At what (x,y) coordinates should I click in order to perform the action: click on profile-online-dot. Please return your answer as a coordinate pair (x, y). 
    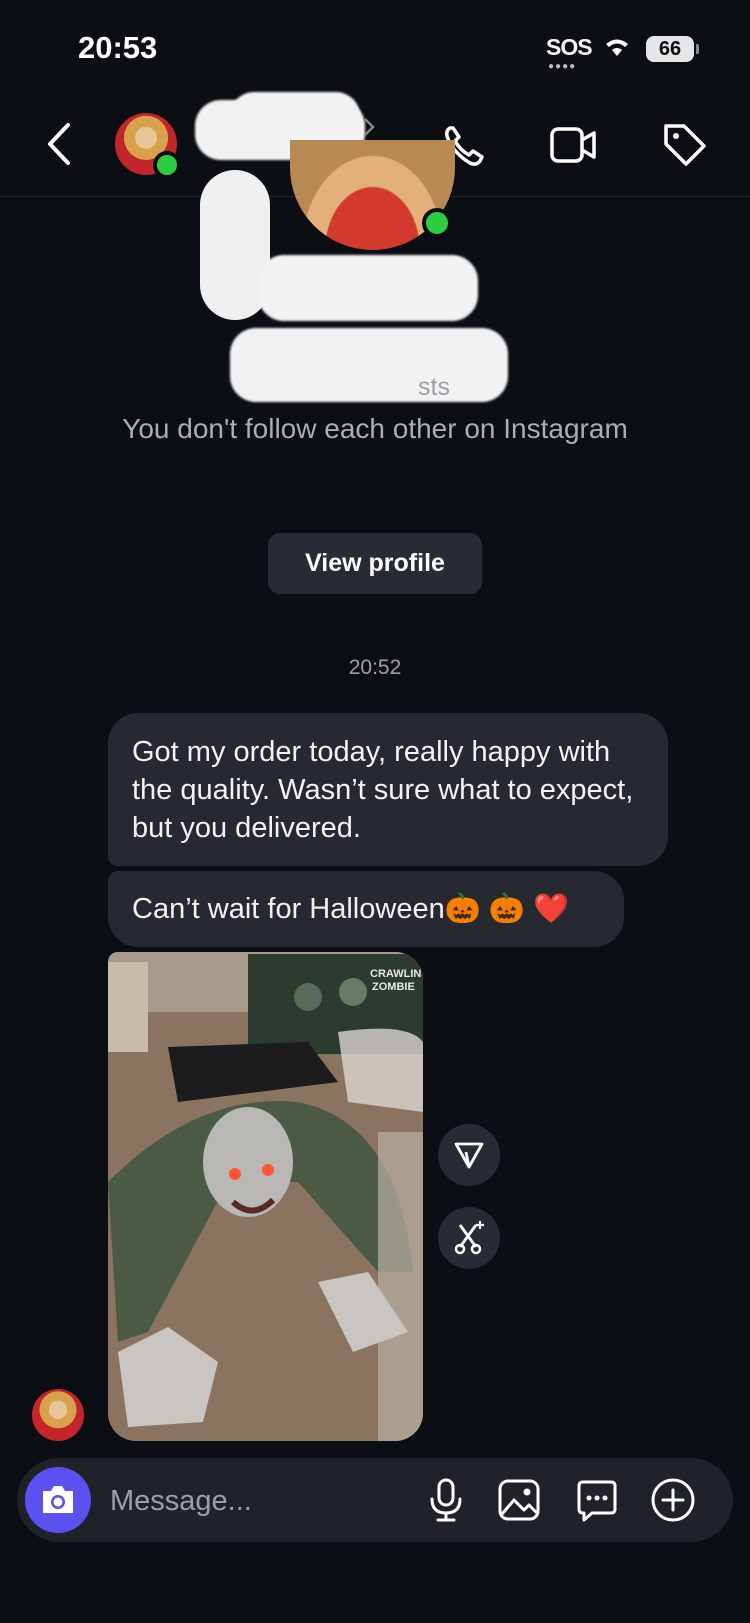
    Looking at the image, I should click on (437, 223).